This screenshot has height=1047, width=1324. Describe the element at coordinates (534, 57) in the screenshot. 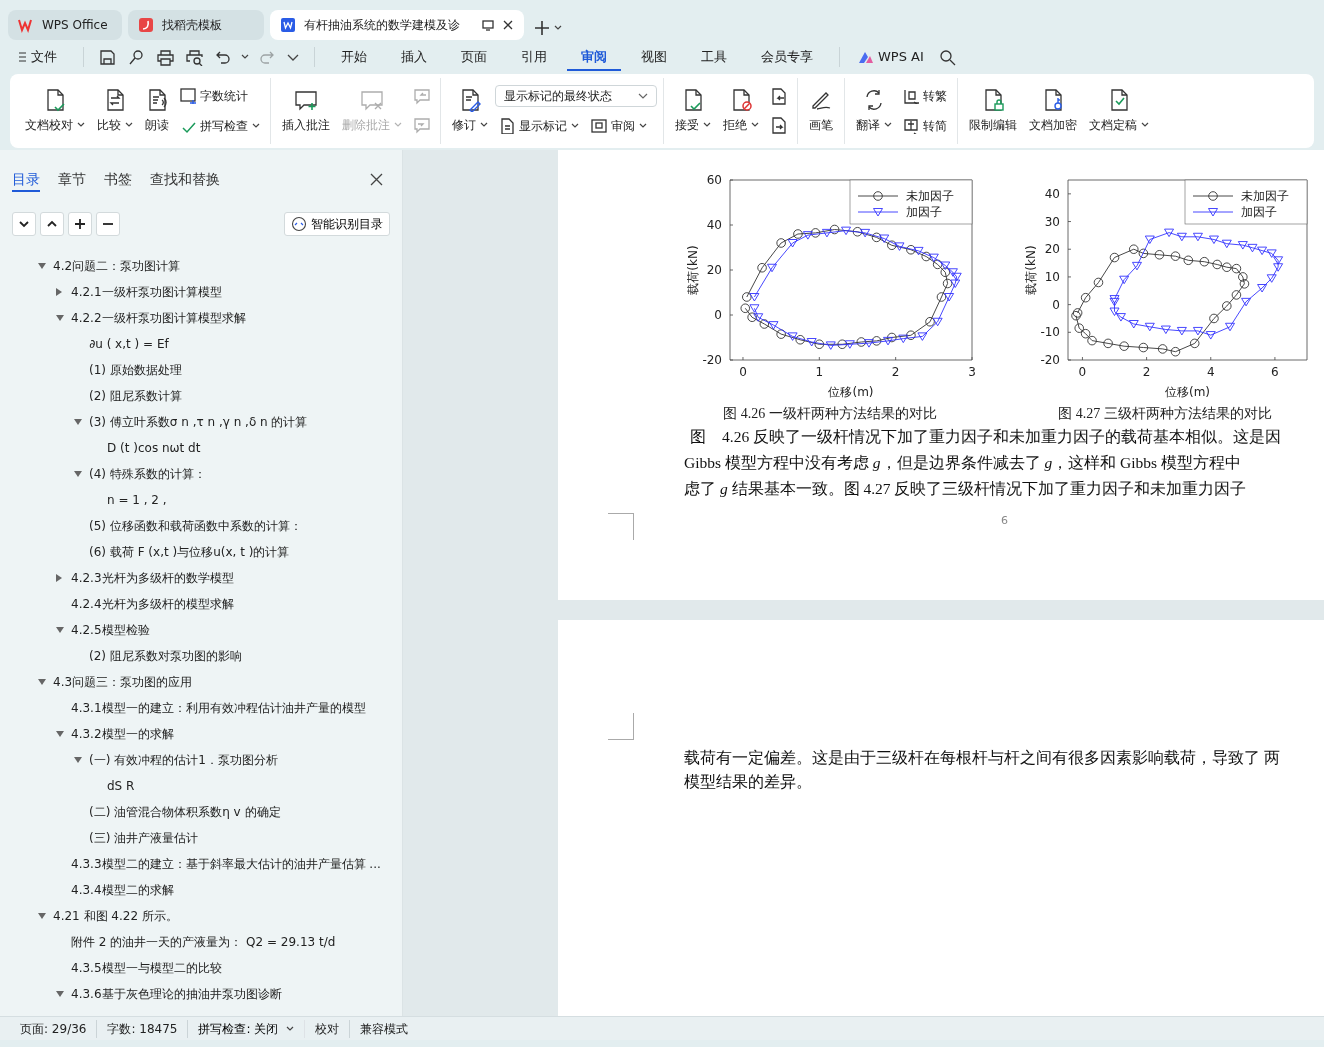

I see `ribbon-tab: 引用` at that location.